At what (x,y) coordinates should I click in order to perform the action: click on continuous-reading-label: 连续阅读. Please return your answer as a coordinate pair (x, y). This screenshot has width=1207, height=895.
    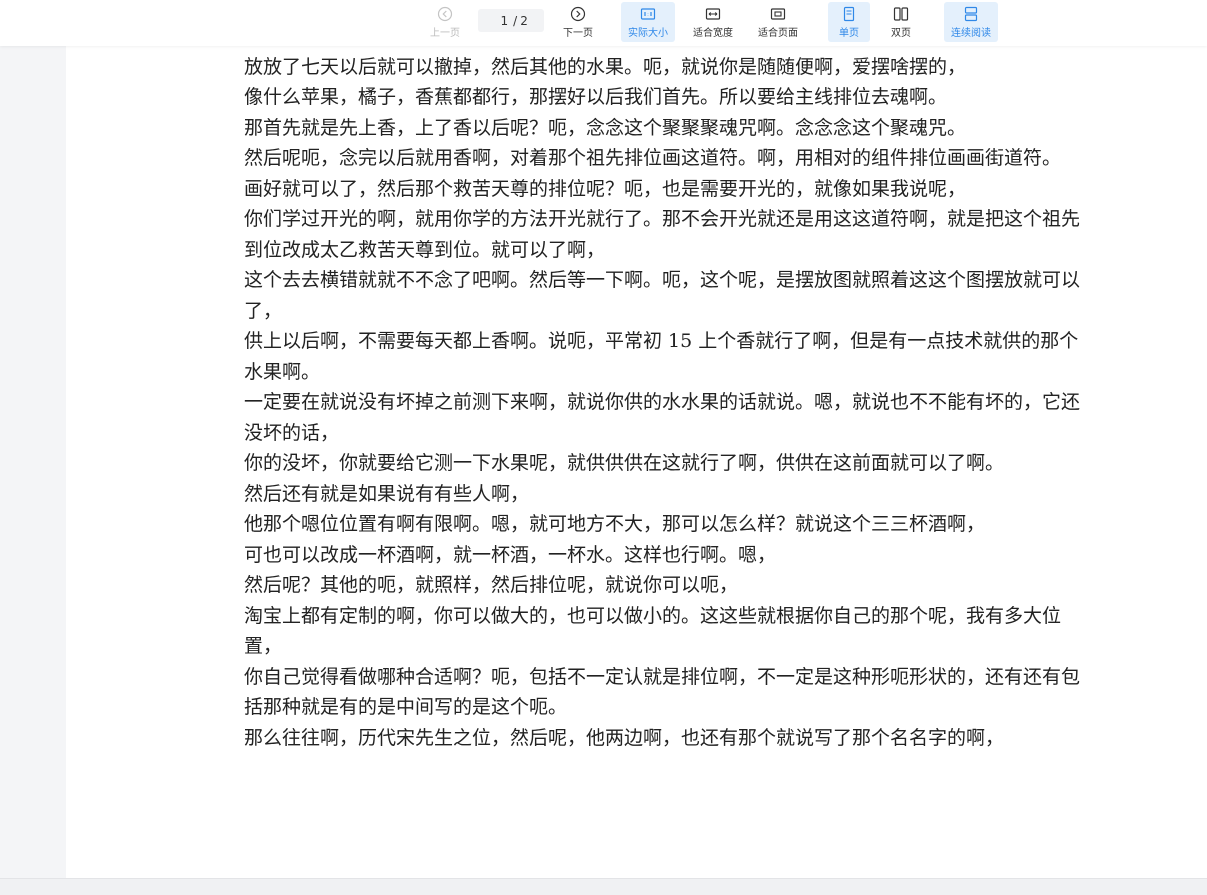
    Looking at the image, I should click on (971, 33).